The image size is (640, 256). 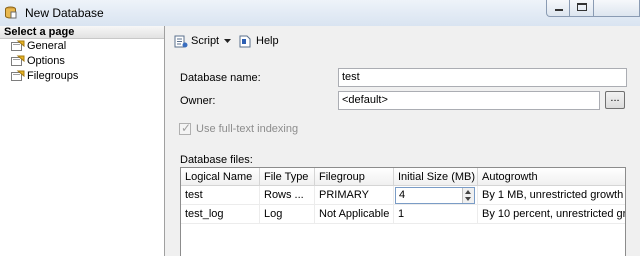 What do you see at coordinates (403, 41) in the screenshot?
I see `toolbar: Script Help` at bounding box center [403, 41].